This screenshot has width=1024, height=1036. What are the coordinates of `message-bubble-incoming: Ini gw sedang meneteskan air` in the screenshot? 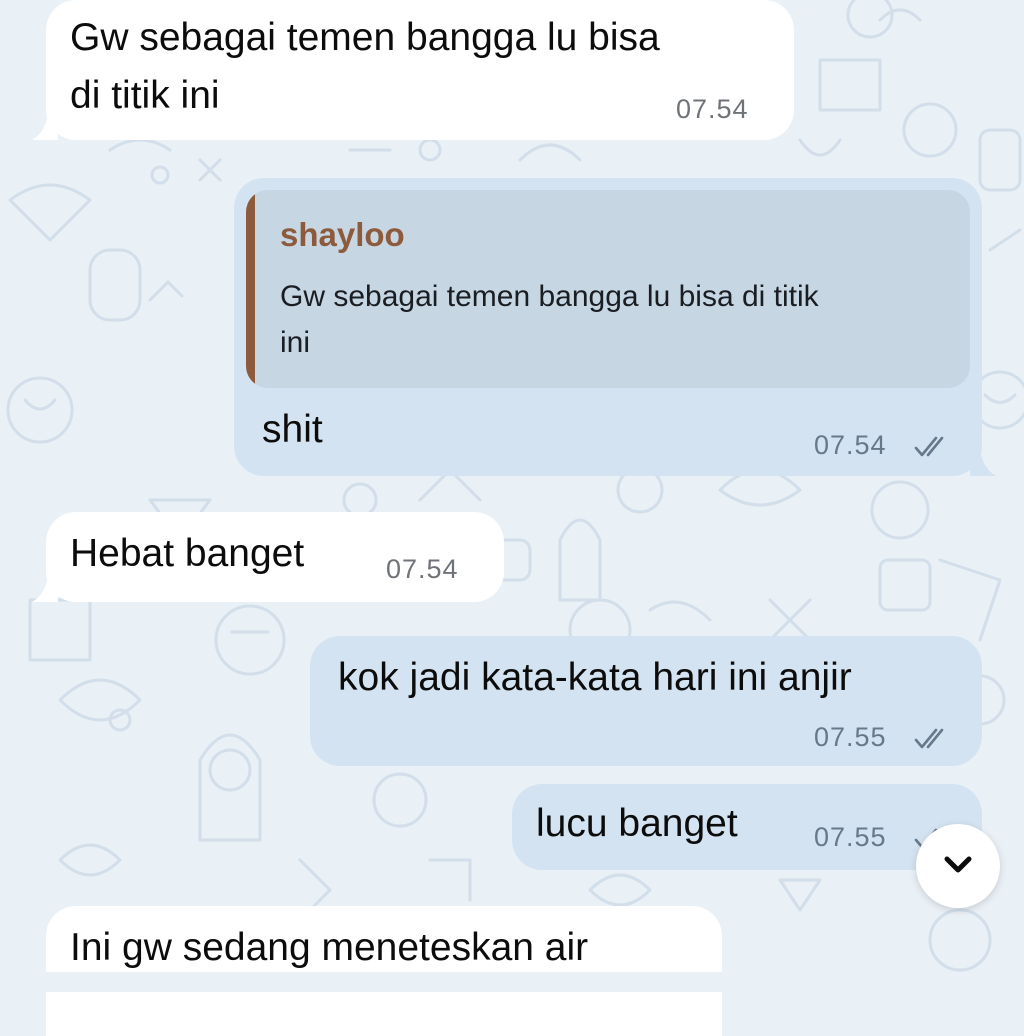 It's located at (384, 971).